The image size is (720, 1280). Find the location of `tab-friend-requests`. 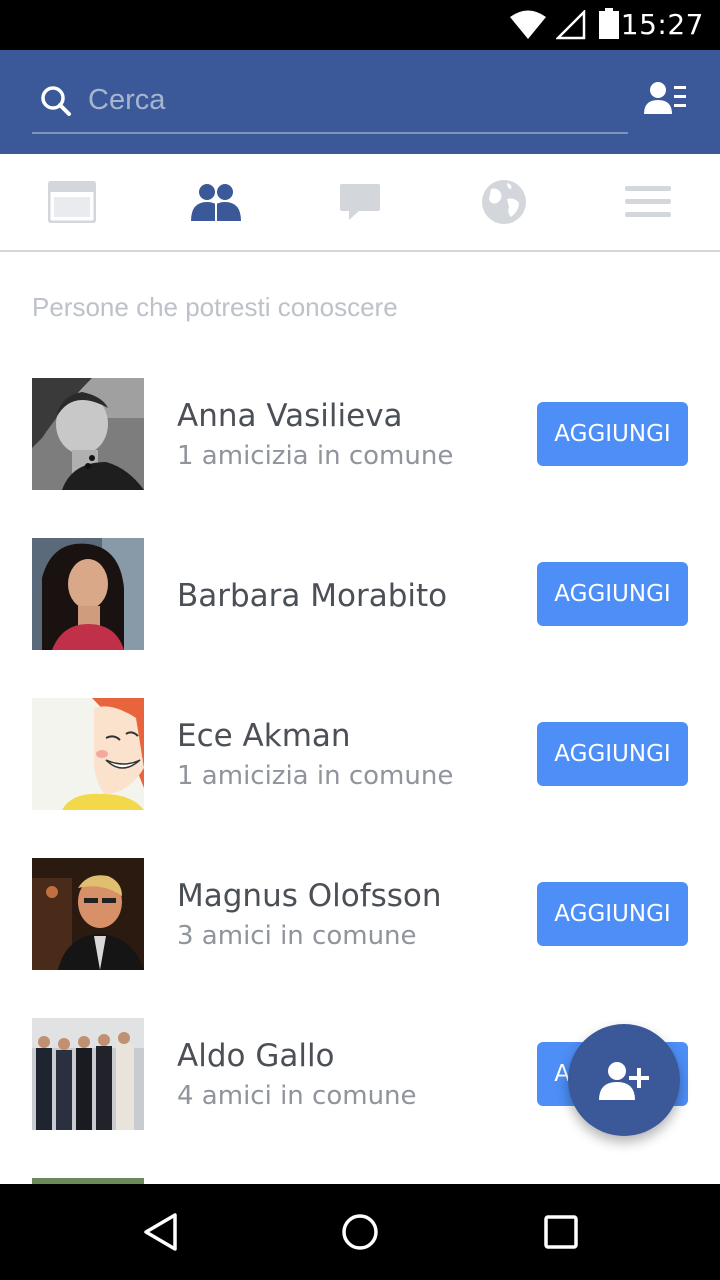

tab-friend-requests is located at coordinates (216, 202).